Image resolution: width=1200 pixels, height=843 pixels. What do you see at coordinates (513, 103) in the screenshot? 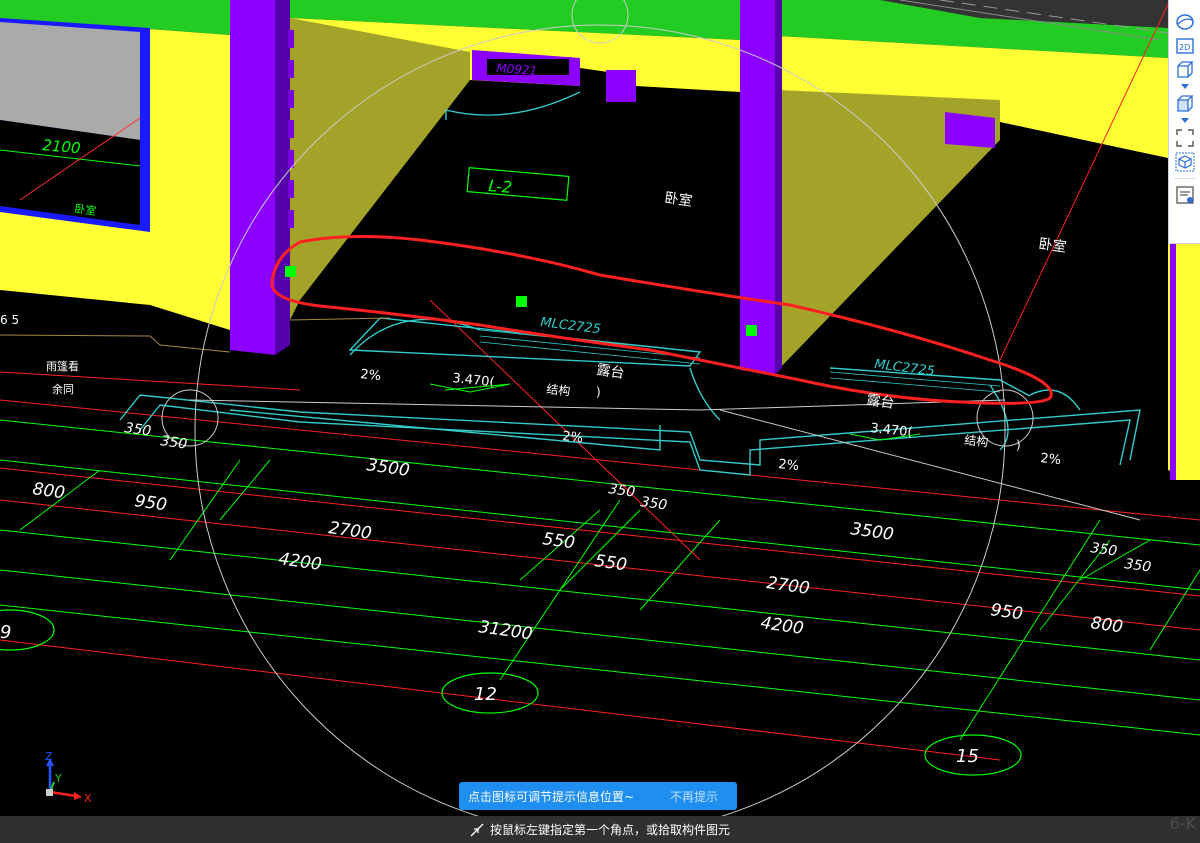
I see `door-swing-m0921` at bounding box center [513, 103].